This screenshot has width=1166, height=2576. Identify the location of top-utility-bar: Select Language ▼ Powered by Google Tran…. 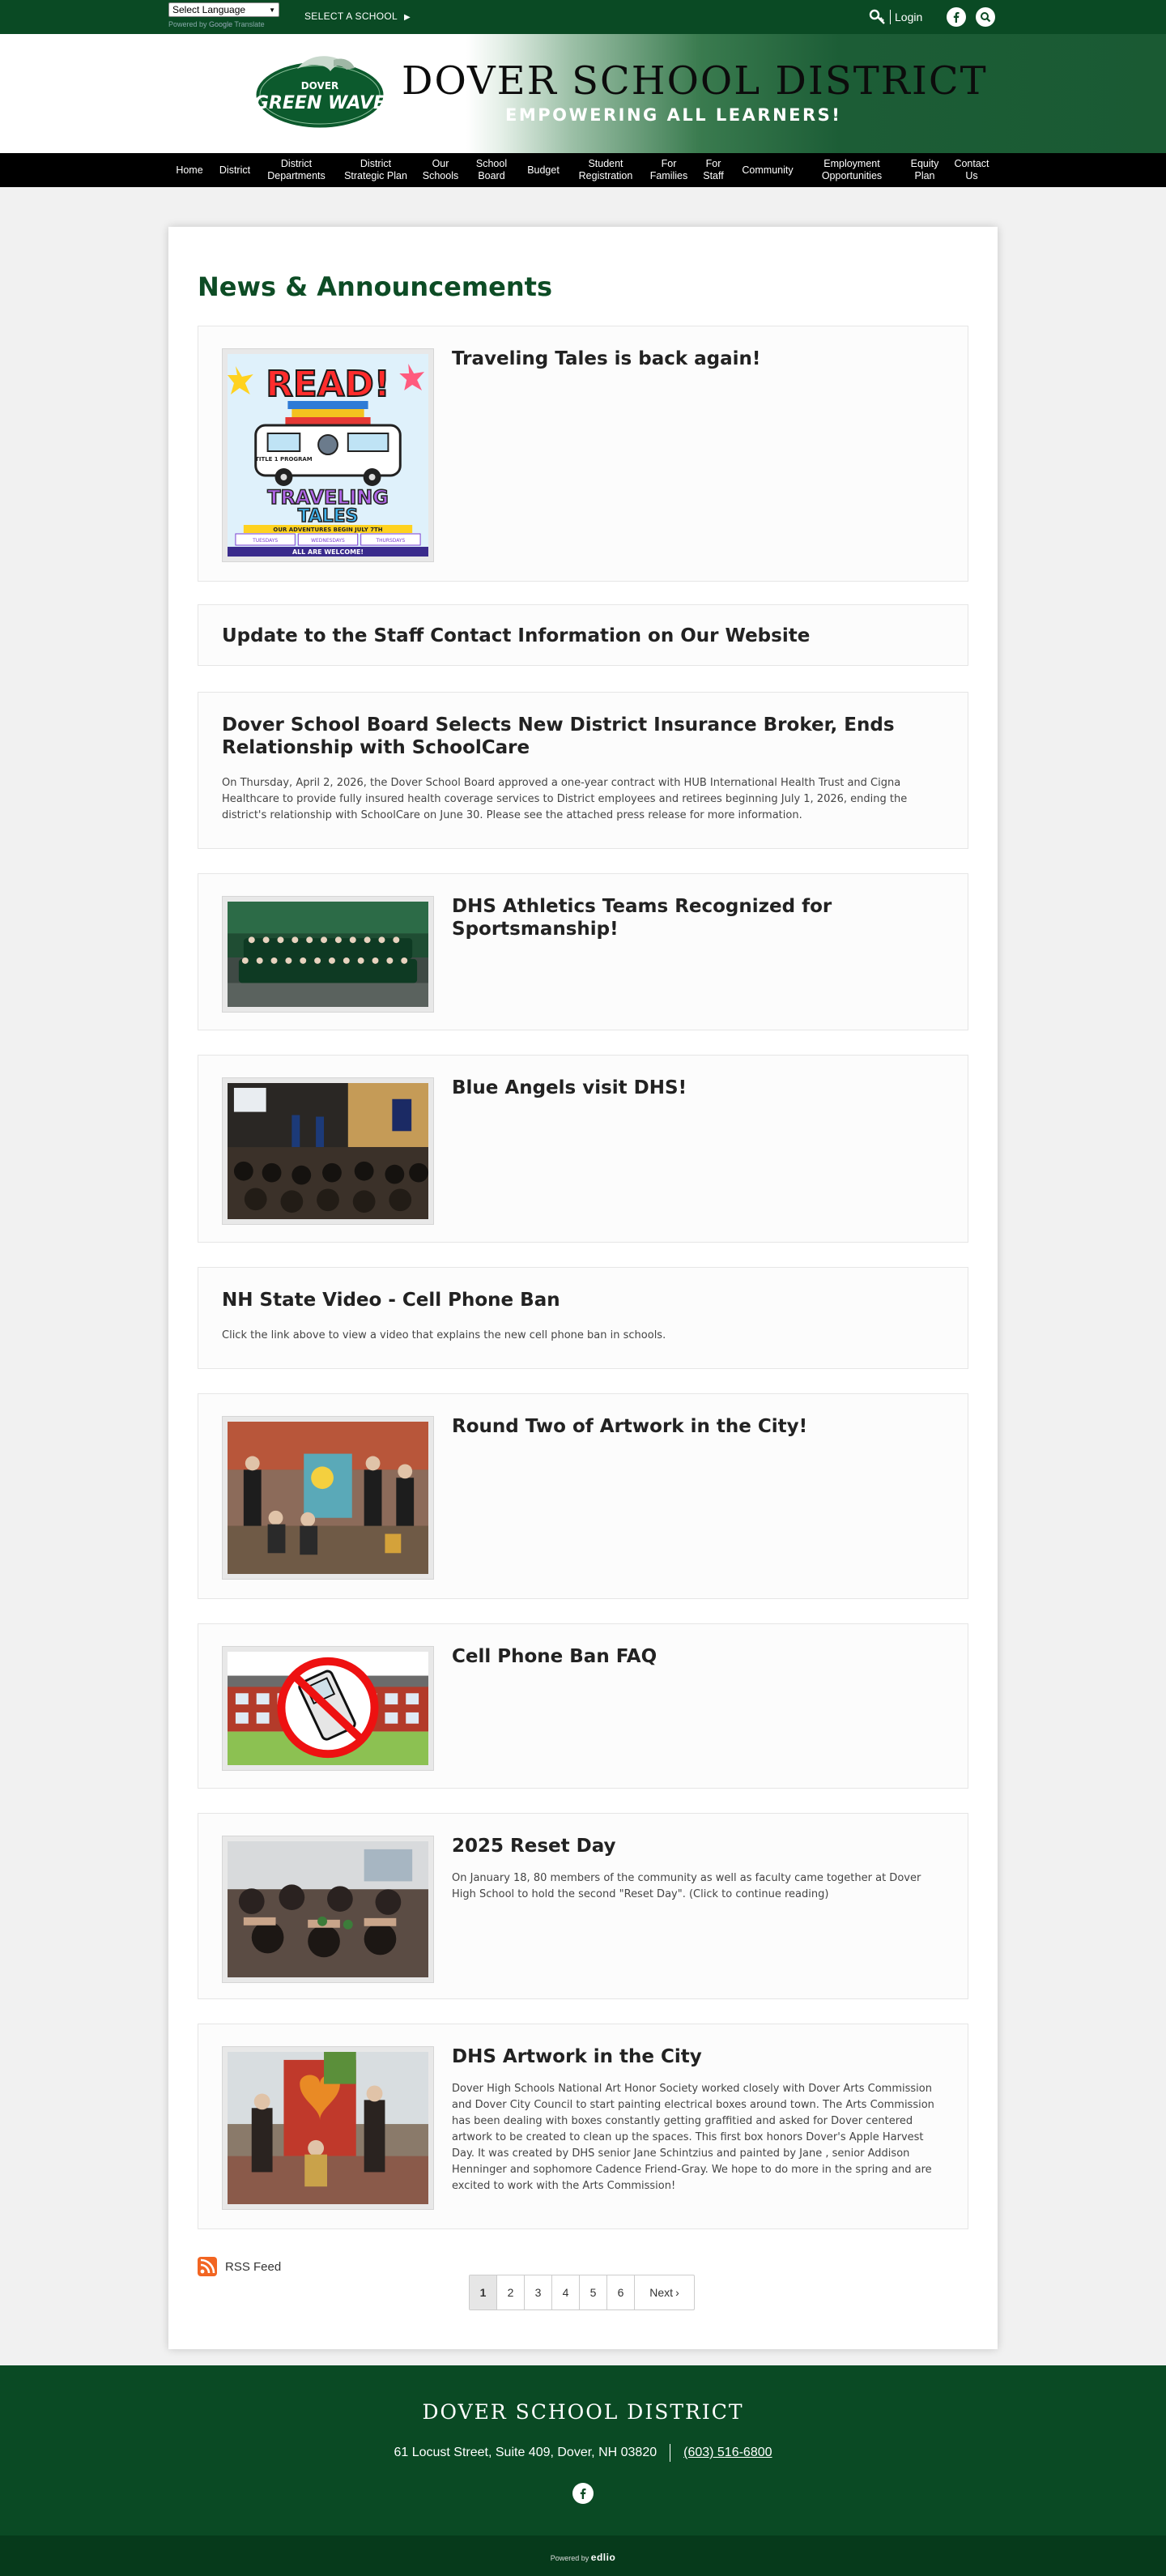
(583, 17).